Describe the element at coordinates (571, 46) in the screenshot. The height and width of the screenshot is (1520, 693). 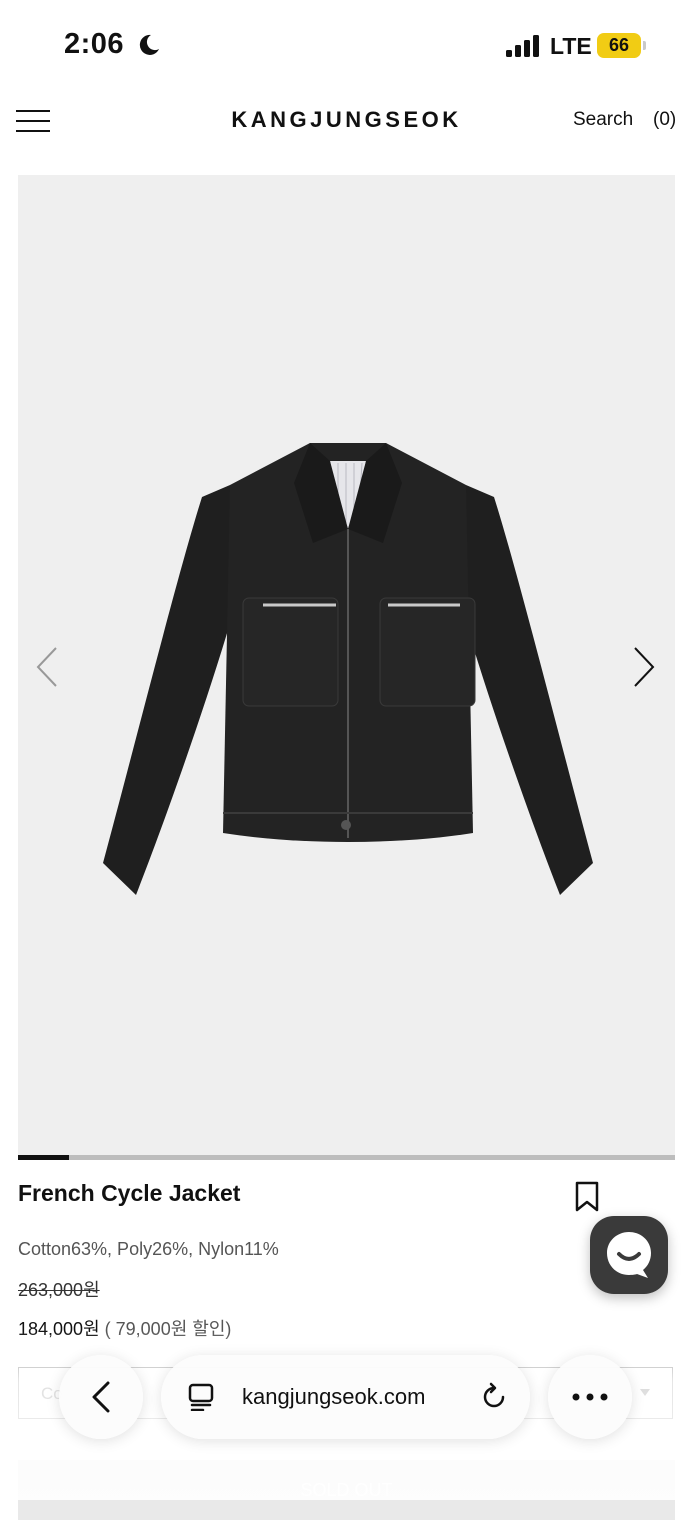
I see `network-label: LTE` at that location.